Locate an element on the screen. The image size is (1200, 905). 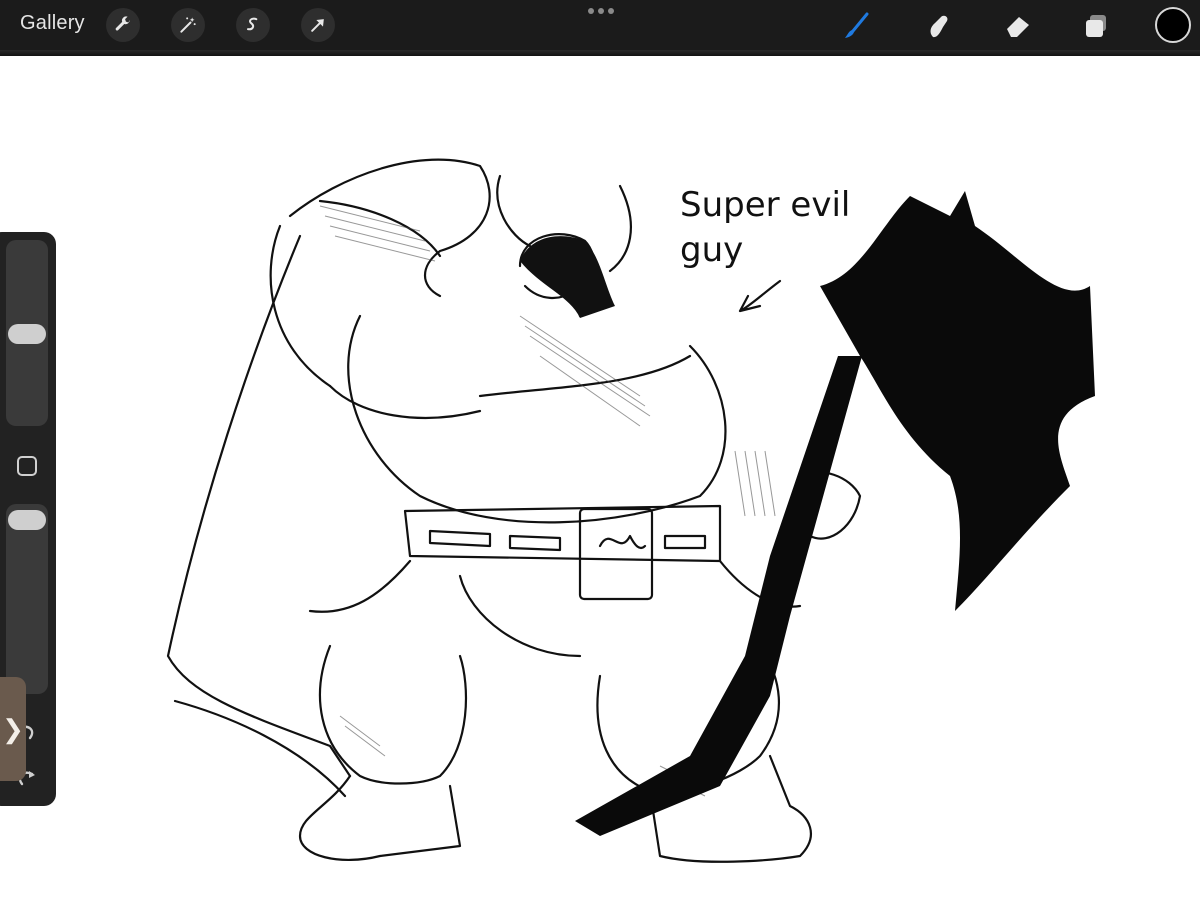
modify-button is located at coordinates (27, 466).